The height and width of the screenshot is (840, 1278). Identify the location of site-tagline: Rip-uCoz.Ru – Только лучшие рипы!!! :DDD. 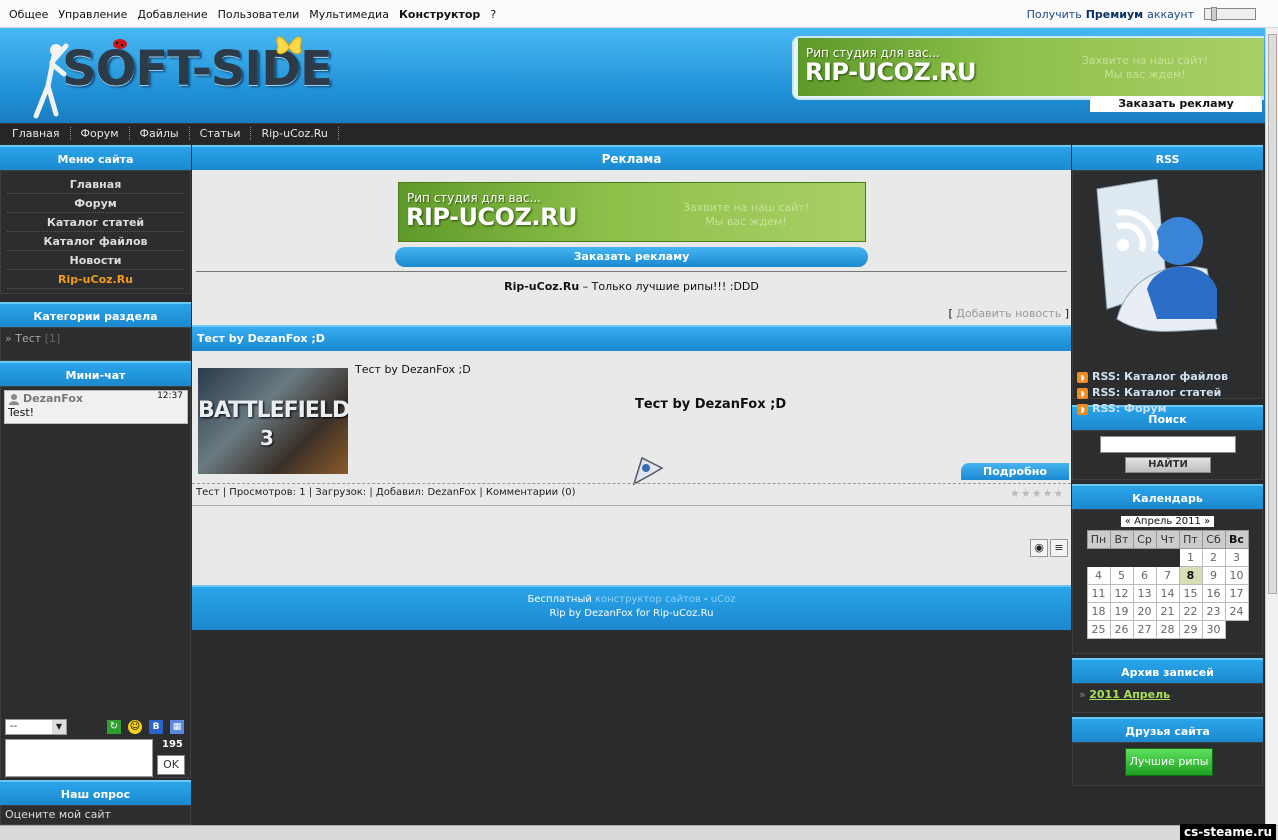
(631, 286).